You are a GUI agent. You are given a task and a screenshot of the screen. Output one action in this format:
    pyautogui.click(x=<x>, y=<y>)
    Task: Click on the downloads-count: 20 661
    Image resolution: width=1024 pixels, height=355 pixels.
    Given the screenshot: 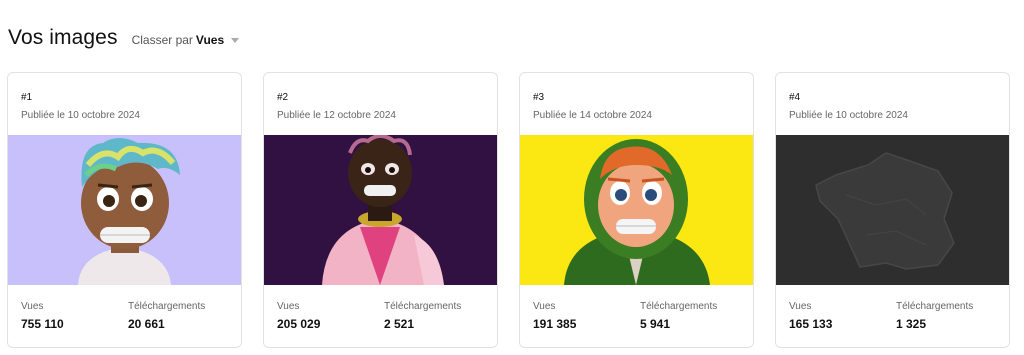 What is the action you would take?
    pyautogui.click(x=146, y=324)
    